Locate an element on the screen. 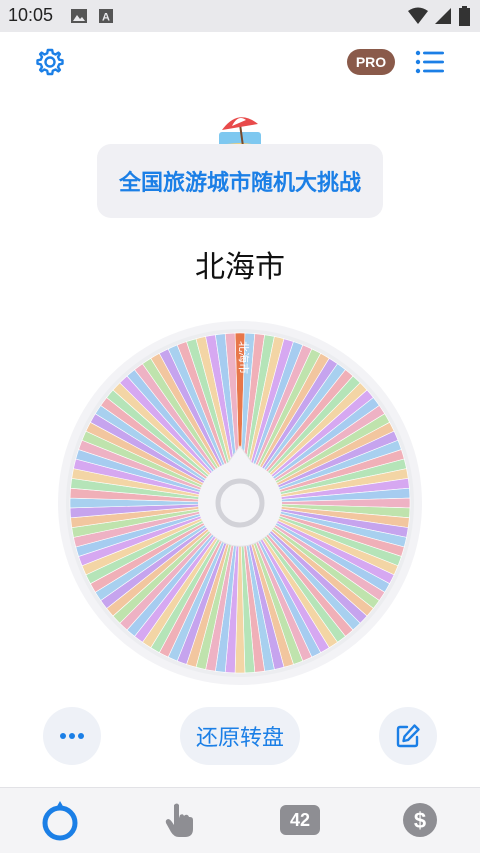 This screenshot has height=853, width=480. reset-wheel-button: 还原转盘 is located at coordinates (240, 736).